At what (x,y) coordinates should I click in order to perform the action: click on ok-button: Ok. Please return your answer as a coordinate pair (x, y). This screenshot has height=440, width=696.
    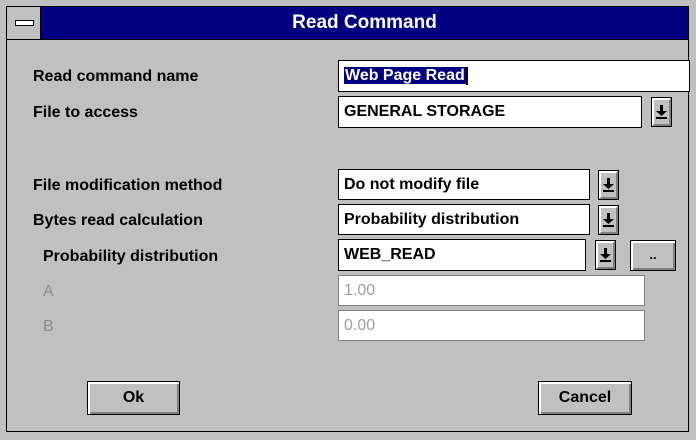
    Looking at the image, I should click on (133, 398).